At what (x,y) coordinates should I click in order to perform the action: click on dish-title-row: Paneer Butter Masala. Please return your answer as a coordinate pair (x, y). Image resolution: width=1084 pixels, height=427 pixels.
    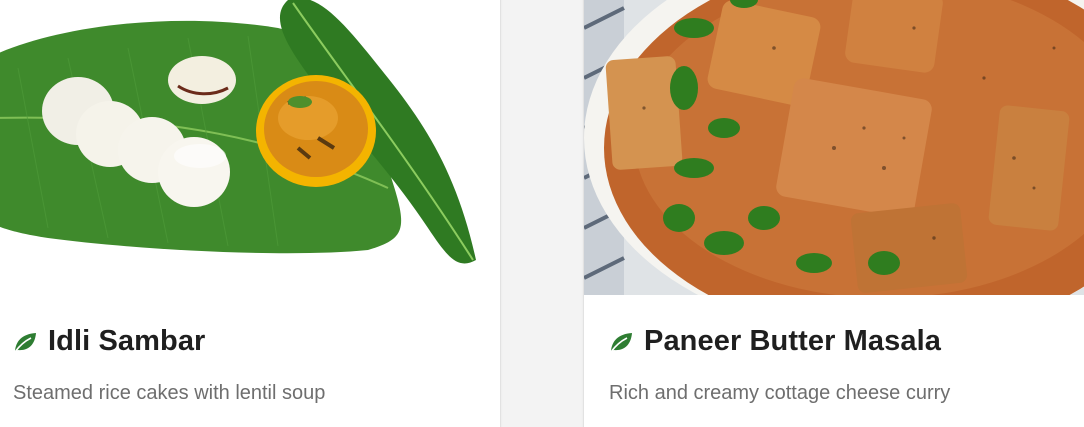
    Looking at the image, I should click on (774, 341).